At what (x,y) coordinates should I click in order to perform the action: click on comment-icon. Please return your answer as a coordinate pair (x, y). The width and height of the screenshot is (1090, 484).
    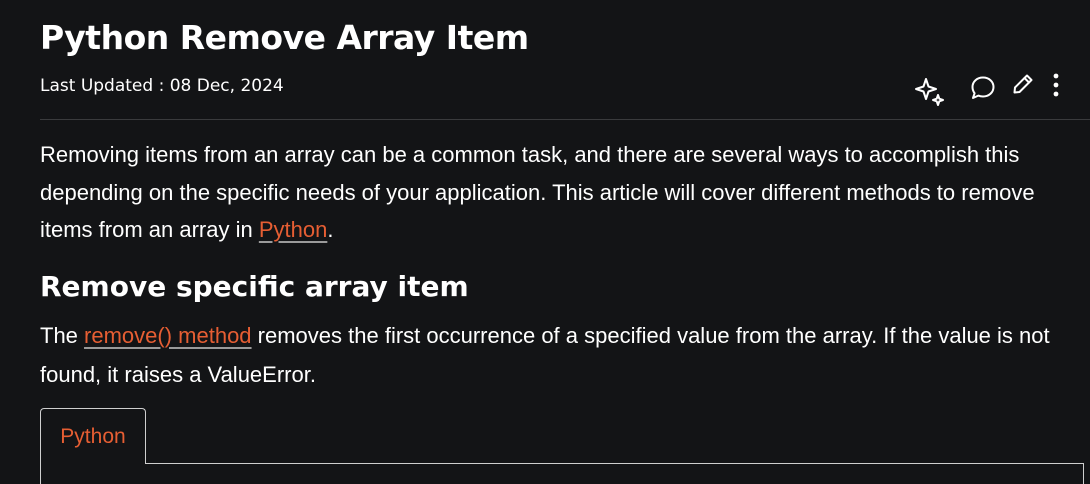
    Looking at the image, I should click on (983, 90).